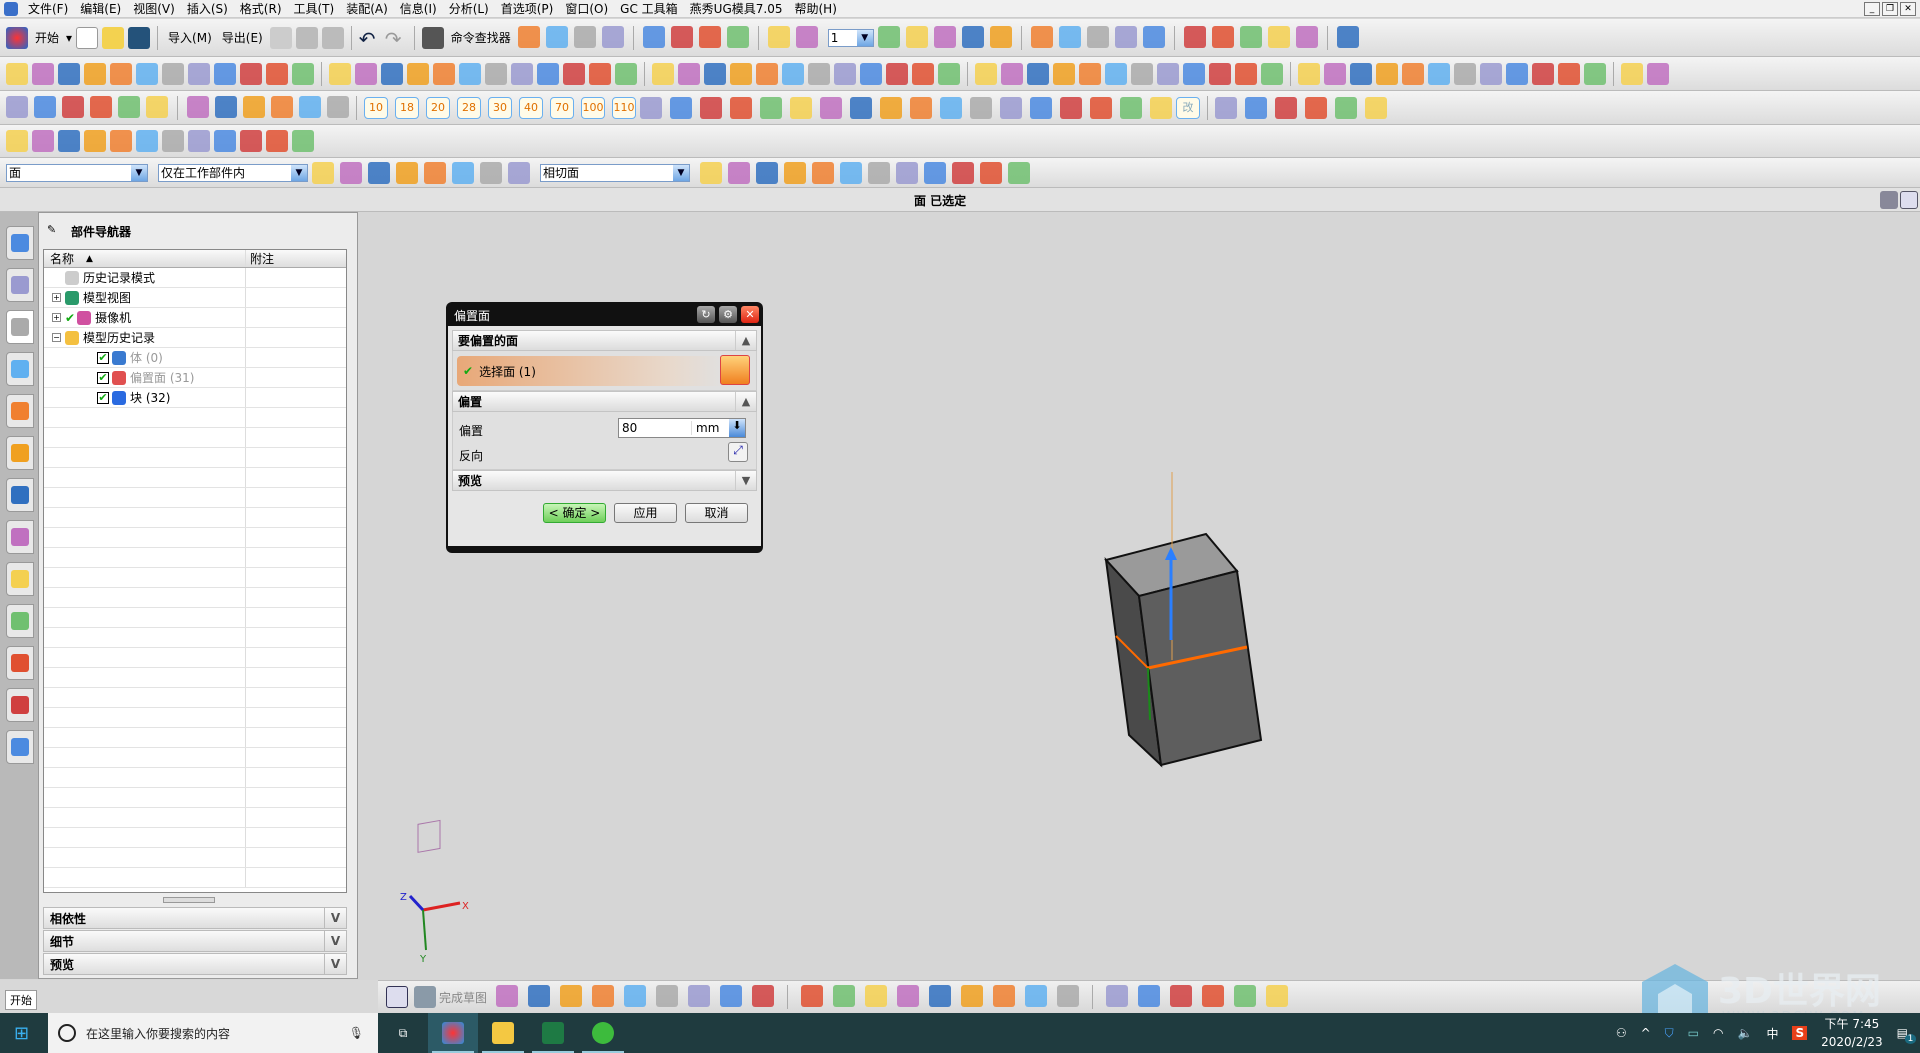 Image resolution: width=1920 pixels, height=1053 pixels. What do you see at coordinates (1019, 172) in the screenshot?
I see `snap-tool-icon` at bounding box center [1019, 172].